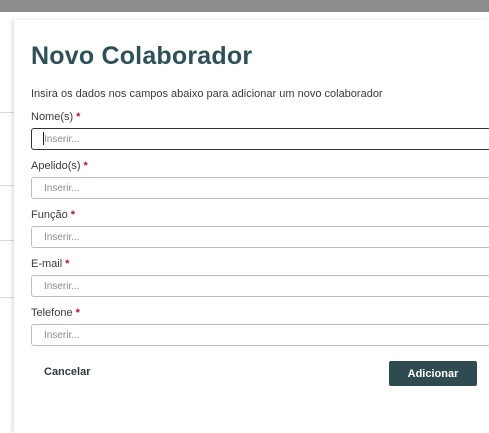 The width and height of the screenshot is (489, 433). What do you see at coordinates (260, 335) in the screenshot?
I see `phone-input` at bounding box center [260, 335].